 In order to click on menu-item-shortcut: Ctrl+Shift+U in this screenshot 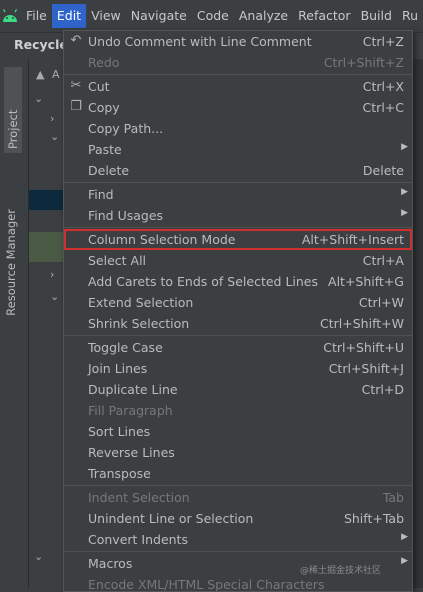, I will do `click(363, 347)`.